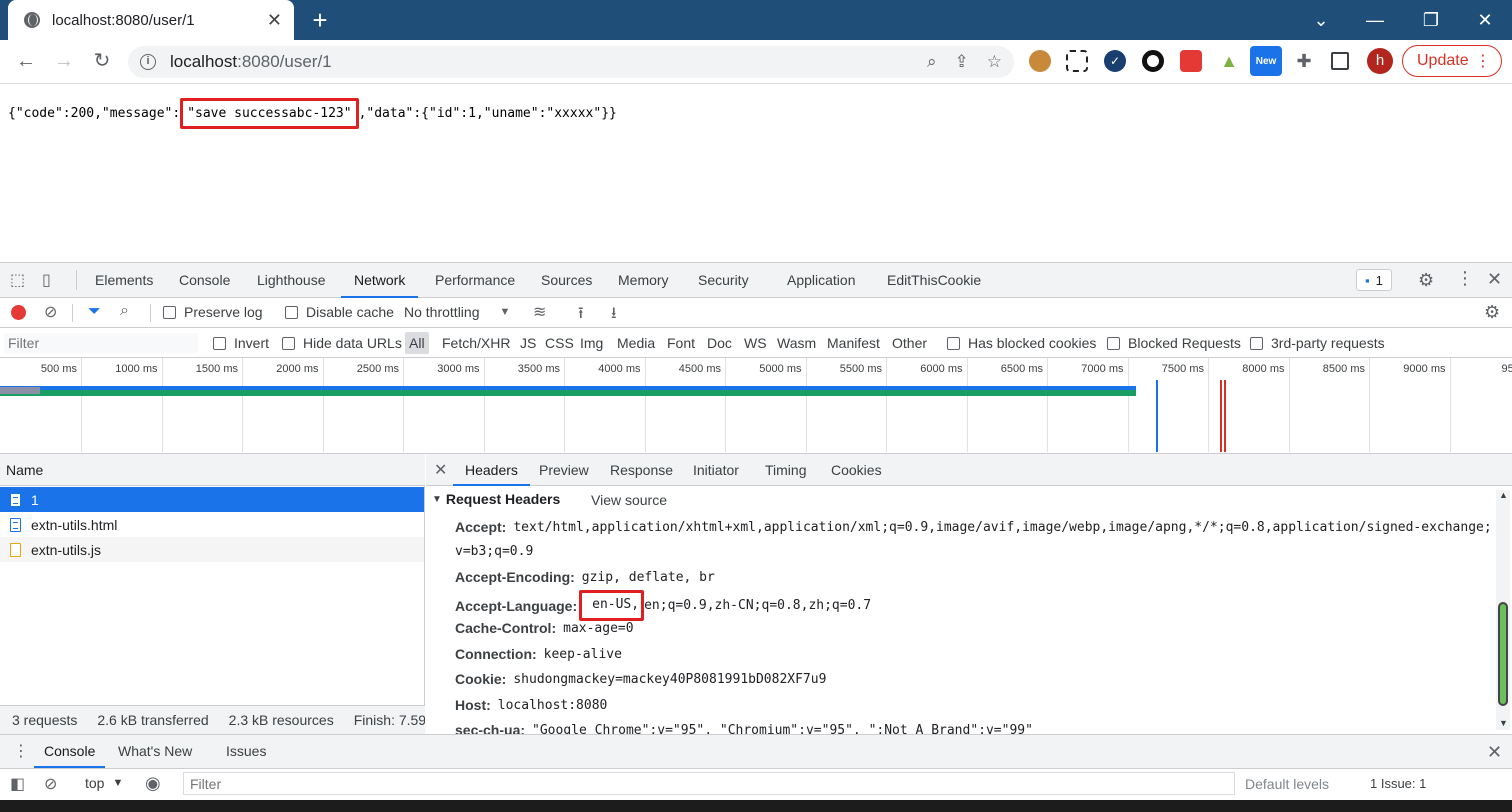  What do you see at coordinates (581, 315) in the screenshot?
I see `import-har-icon: ⭱` at bounding box center [581, 315].